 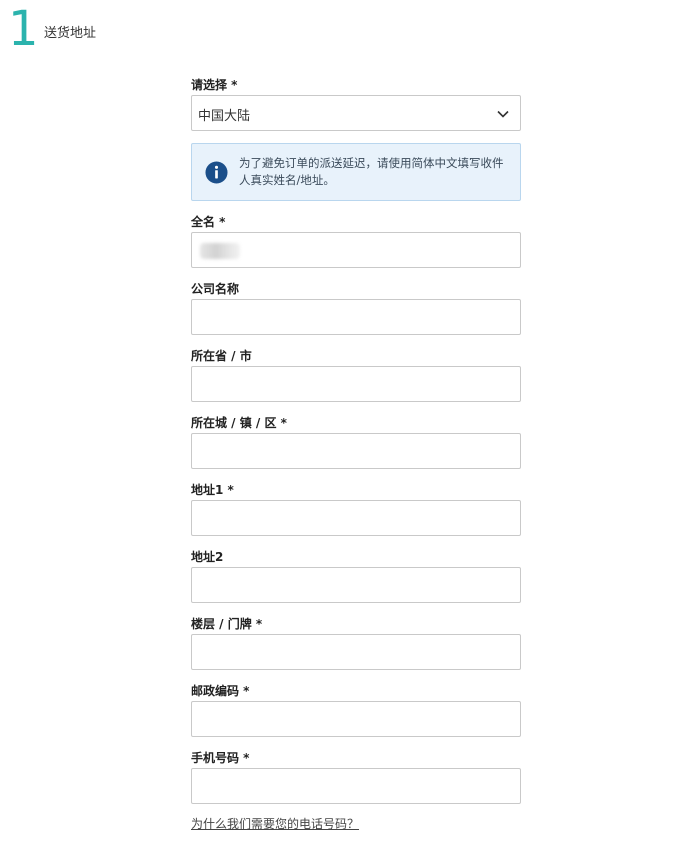 What do you see at coordinates (215, 289) in the screenshot?
I see `company-label: 公司名称` at bounding box center [215, 289].